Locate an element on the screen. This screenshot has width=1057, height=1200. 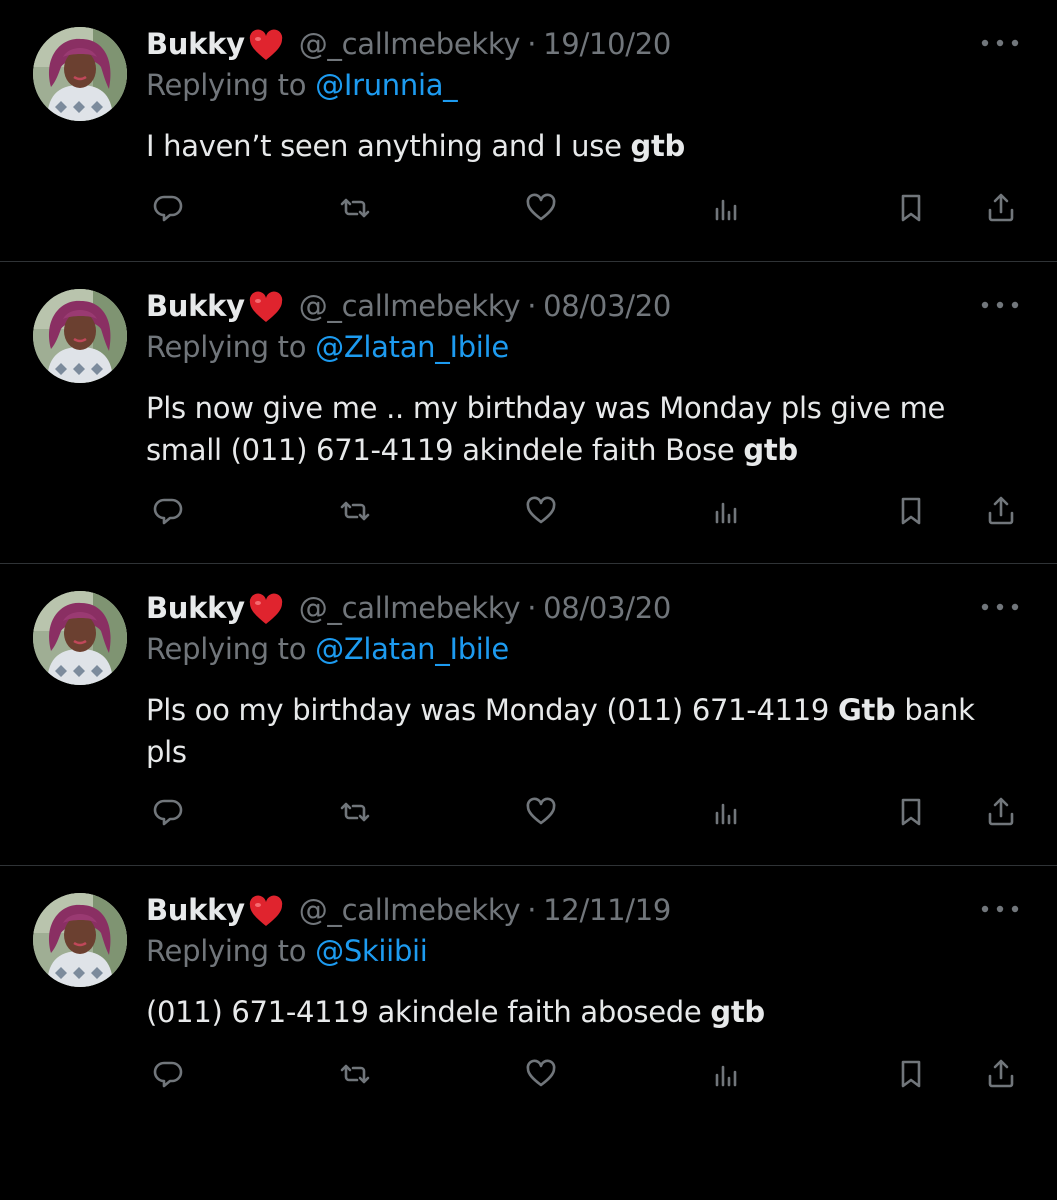
replying-to: Replying to @Irunnia_ is located at coordinates (302, 85).